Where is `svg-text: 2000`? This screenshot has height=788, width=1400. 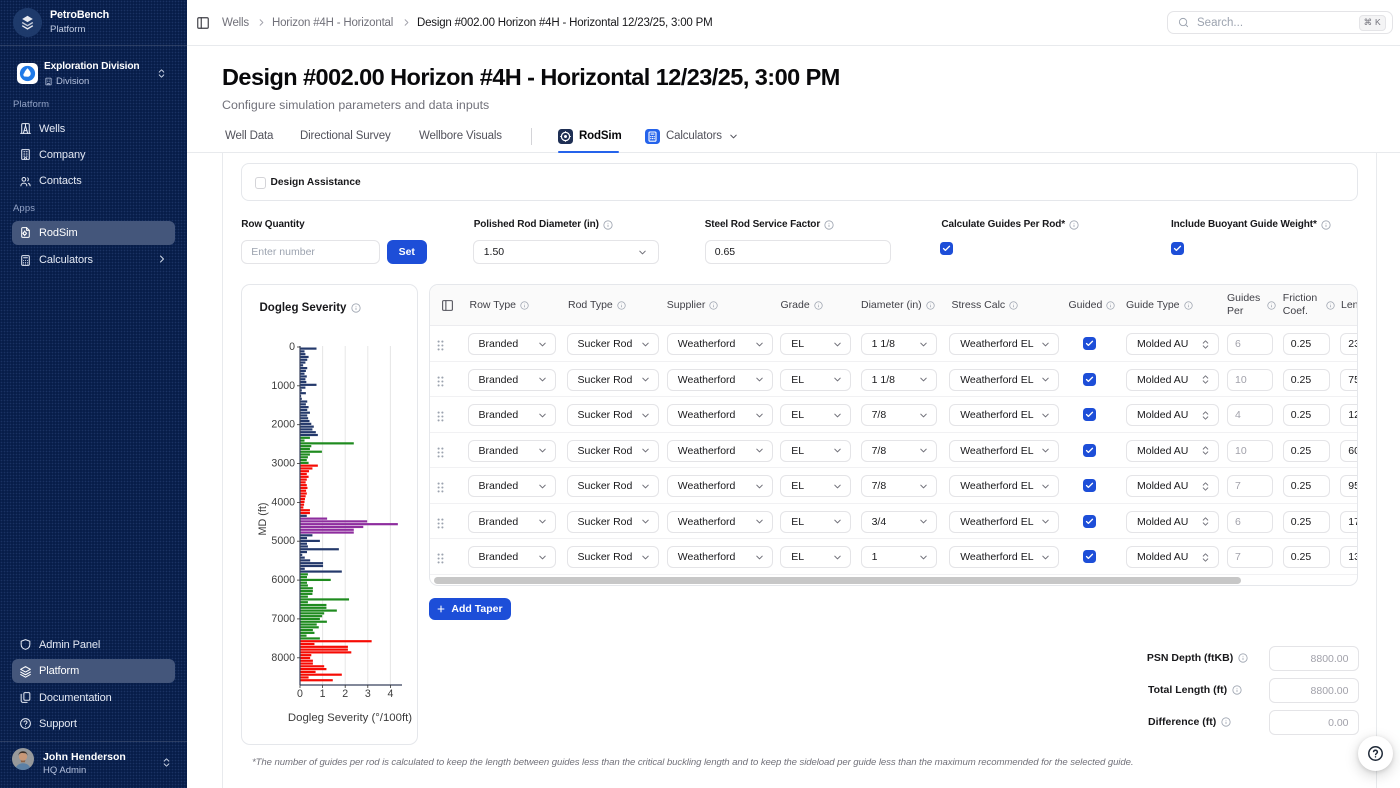
svg-text: 2000 is located at coordinates (283, 424).